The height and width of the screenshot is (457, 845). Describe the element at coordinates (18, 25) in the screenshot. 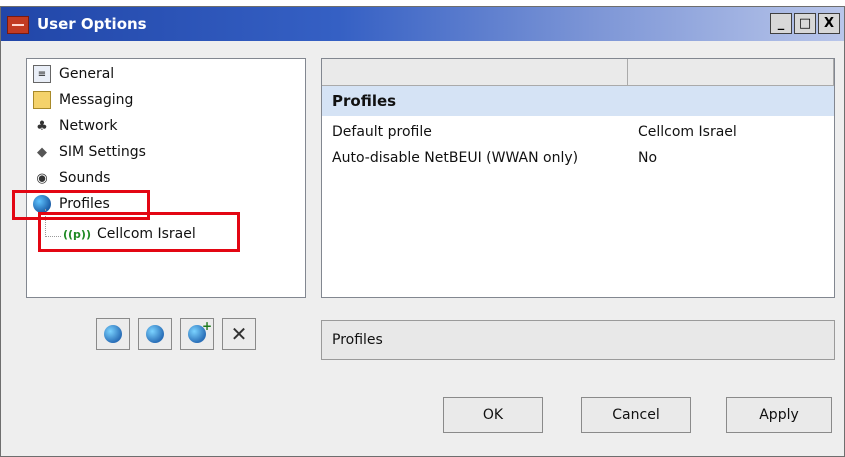

I see `app-icon` at that location.